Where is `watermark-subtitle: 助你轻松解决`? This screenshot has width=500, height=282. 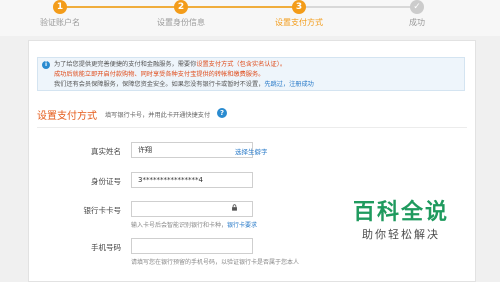 watermark-subtitle: 助你轻松解决 is located at coordinates (401, 234).